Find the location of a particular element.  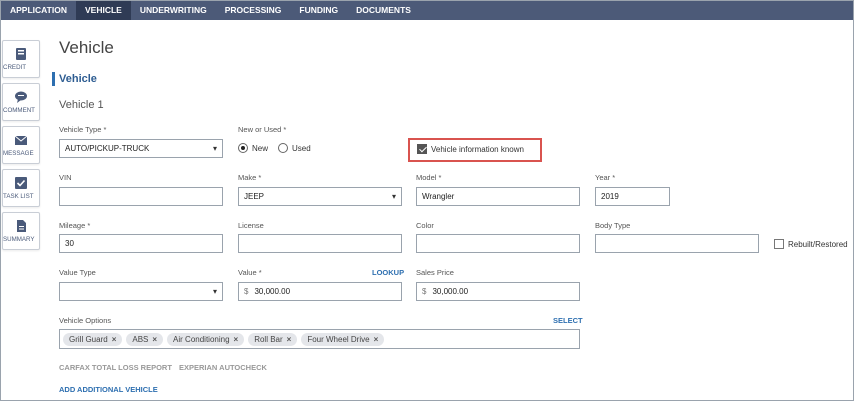

sales-price-input: $30,000.00 is located at coordinates (498, 291).